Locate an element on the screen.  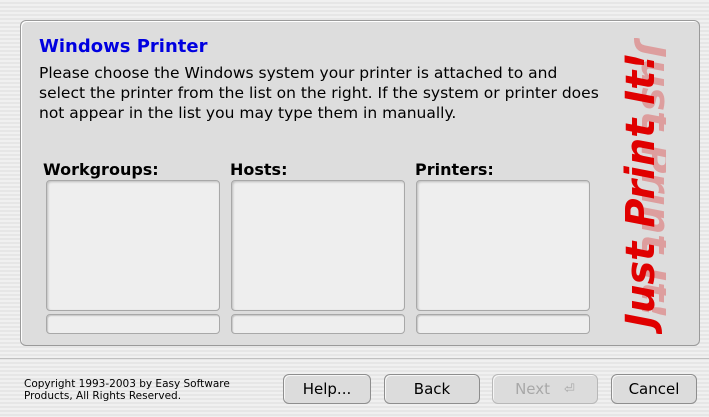
printers-list is located at coordinates (503, 245).